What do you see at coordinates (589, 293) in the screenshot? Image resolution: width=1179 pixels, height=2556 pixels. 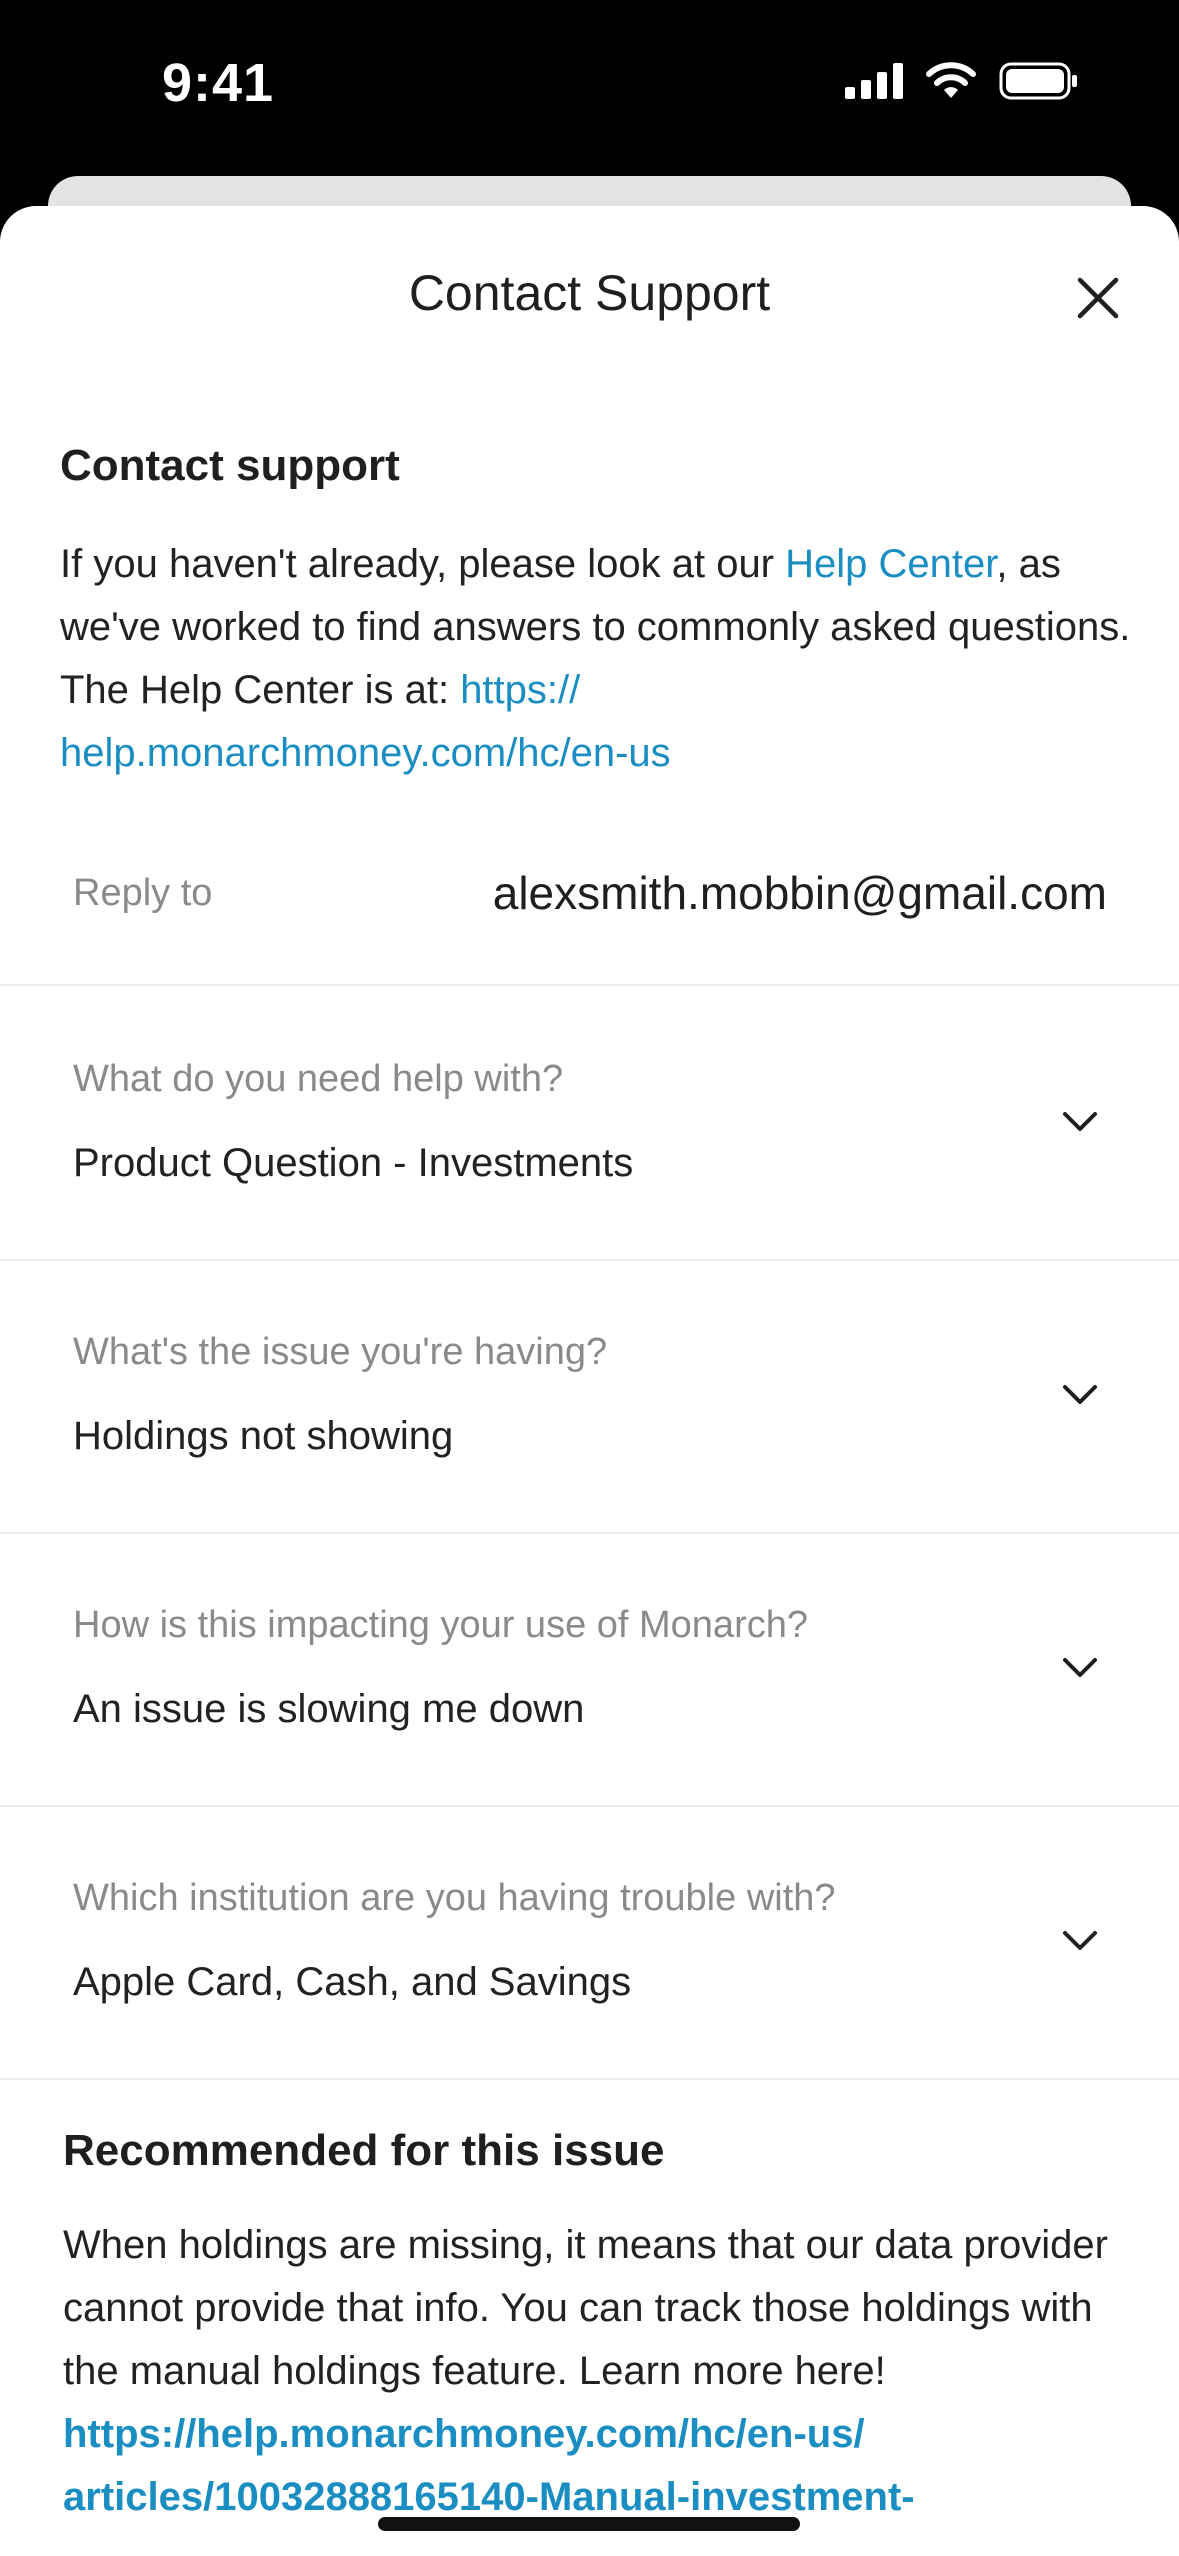 I see `page-title: Contact Support` at bounding box center [589, 293].